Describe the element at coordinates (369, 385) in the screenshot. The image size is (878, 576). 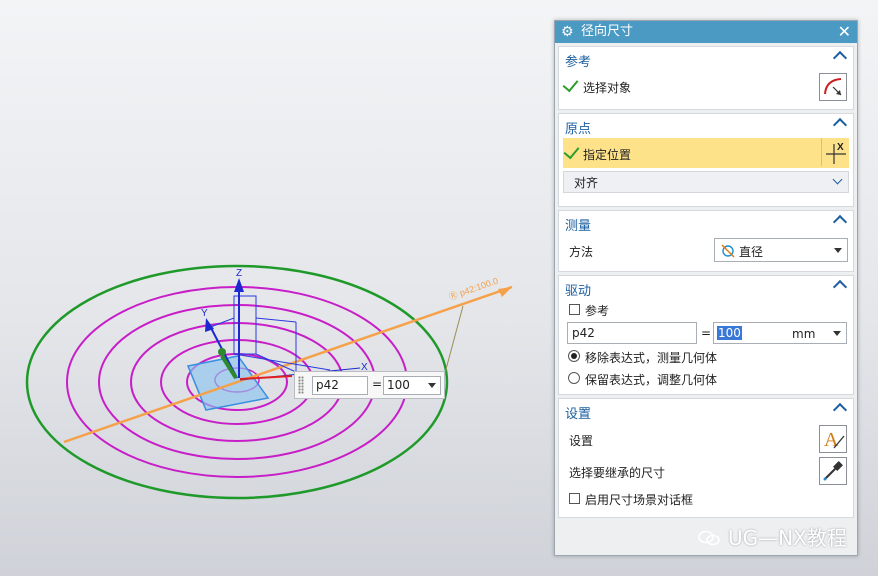
I see `inline-expression-box: p42 = 100` at that location.